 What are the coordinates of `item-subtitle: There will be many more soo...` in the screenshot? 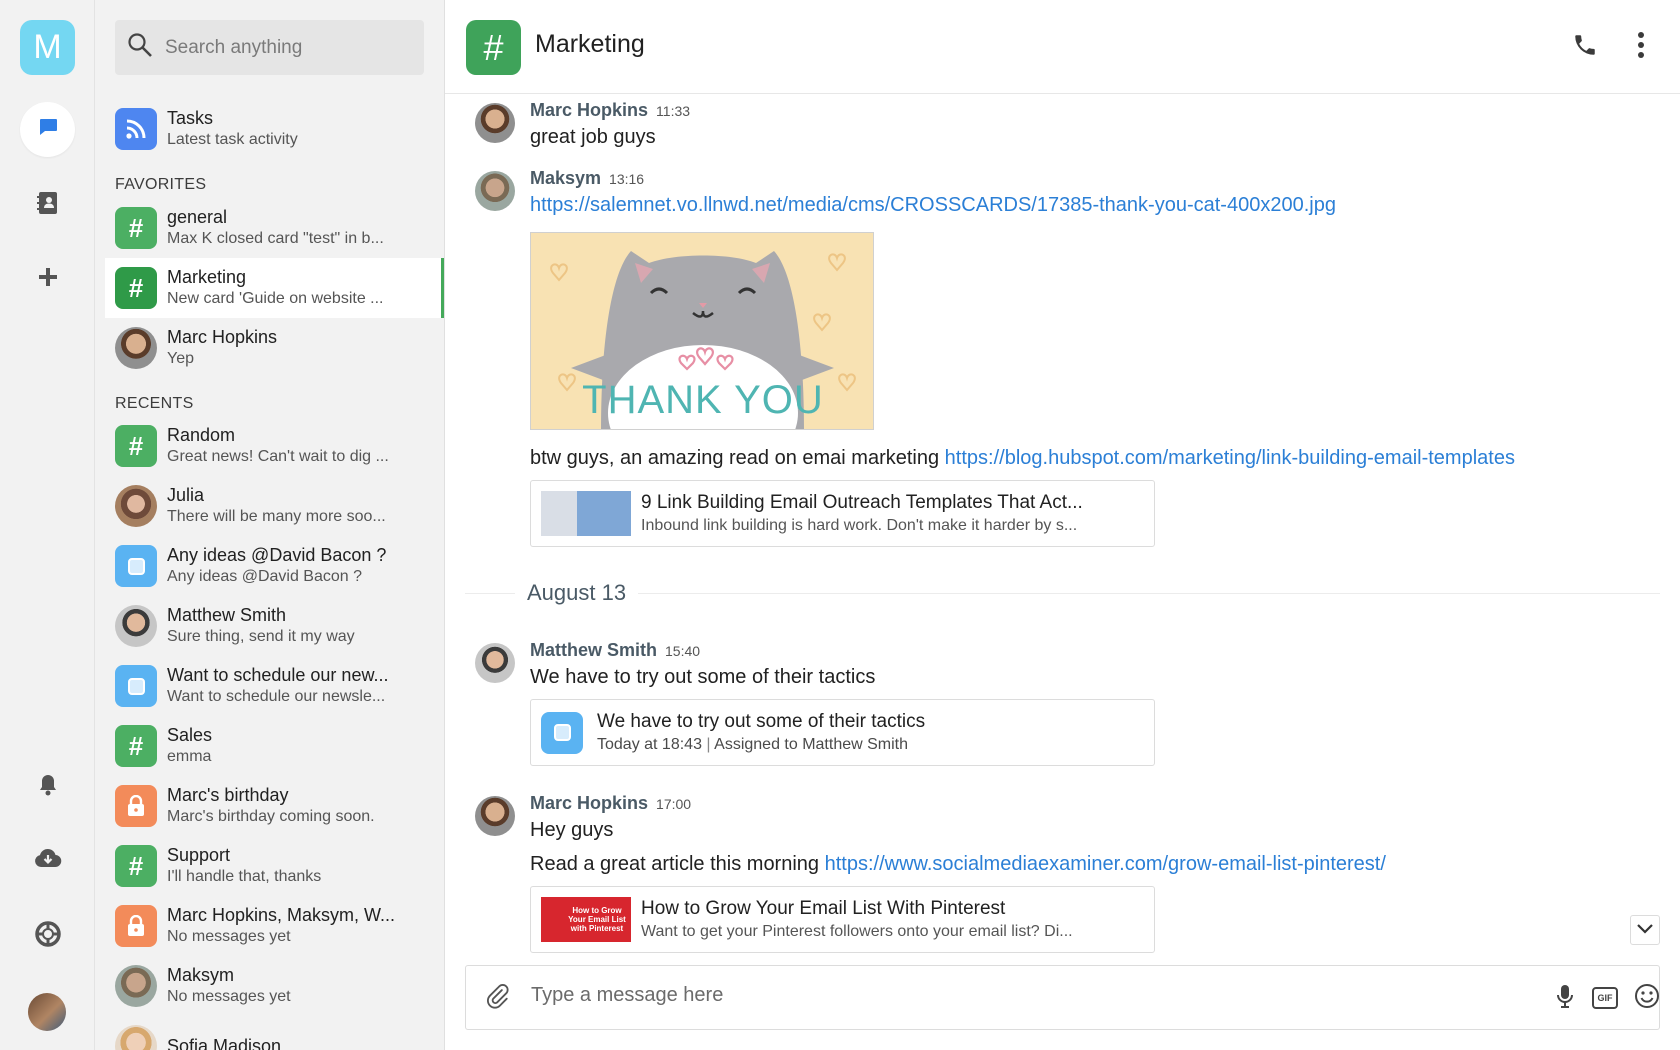 It's located at (276, 516).